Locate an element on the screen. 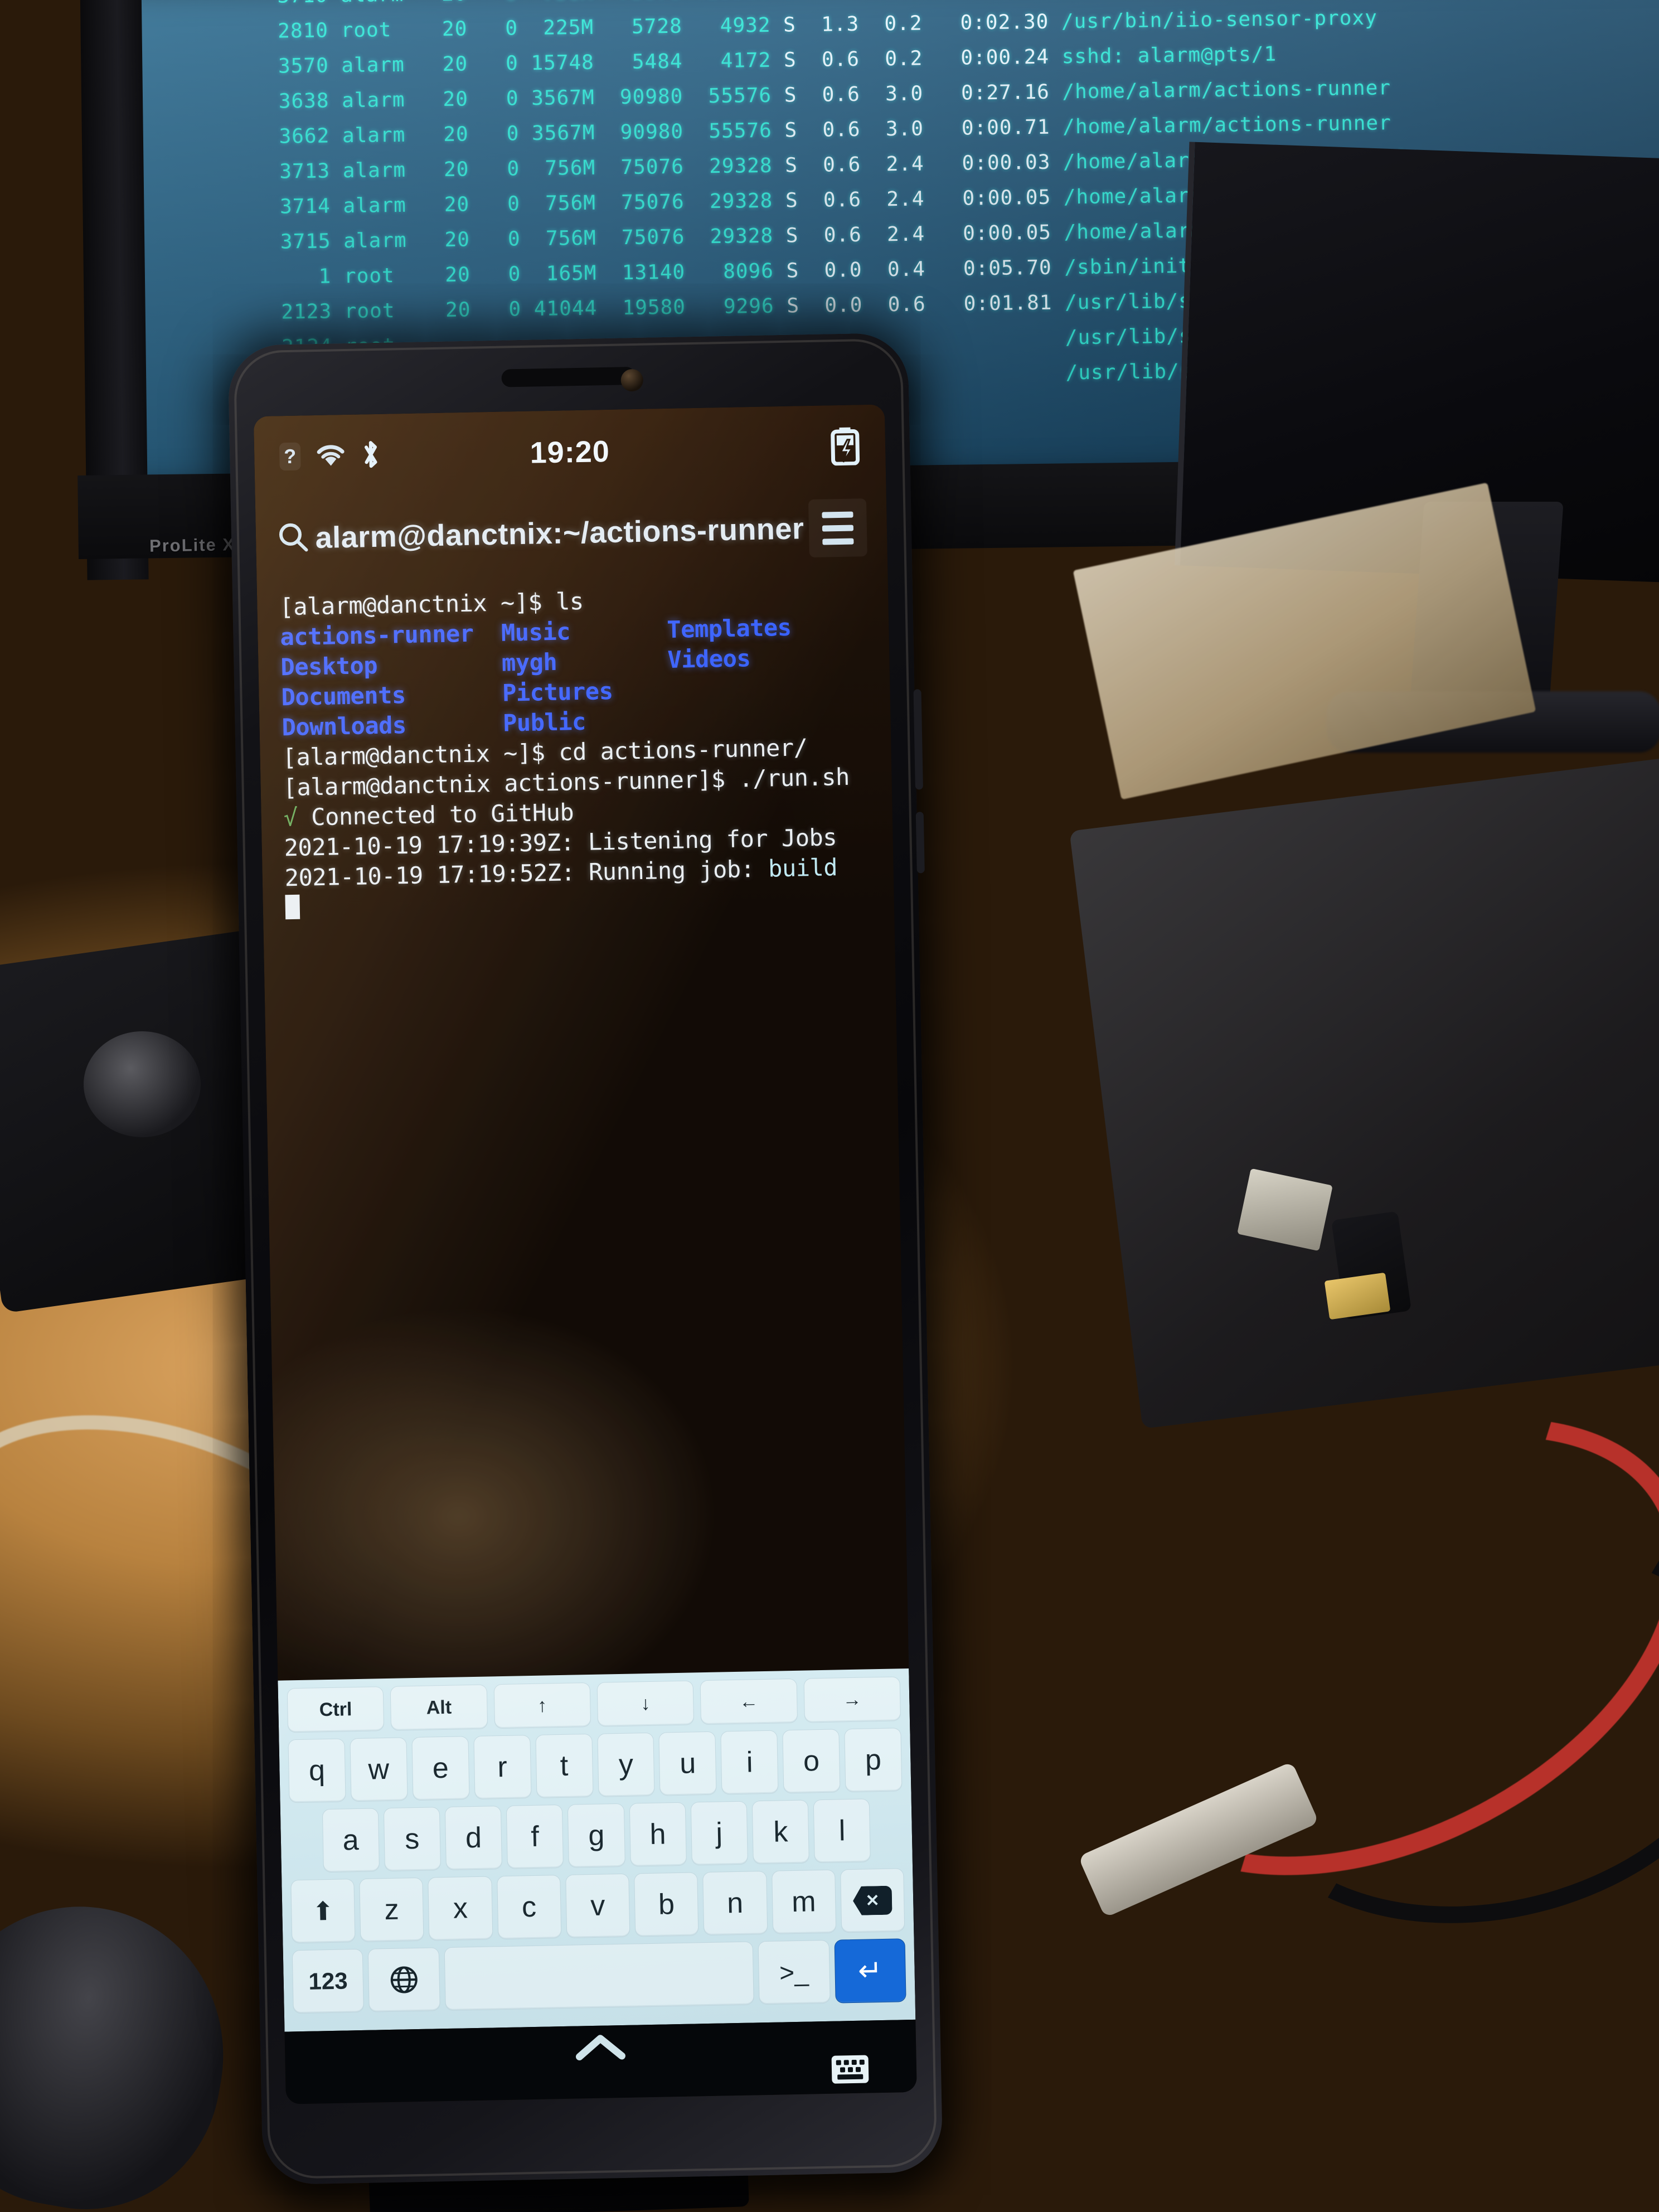  key-f: f is located at coordinates (535, 1836).